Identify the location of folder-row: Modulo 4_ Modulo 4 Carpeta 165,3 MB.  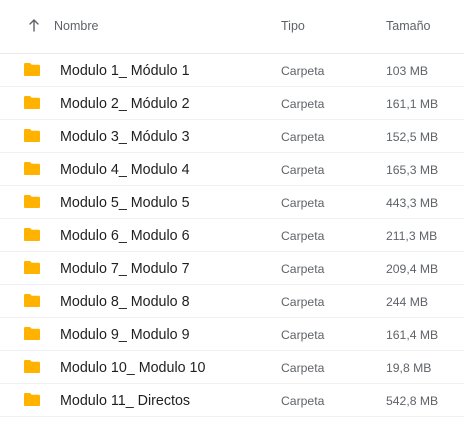
(232, 169).